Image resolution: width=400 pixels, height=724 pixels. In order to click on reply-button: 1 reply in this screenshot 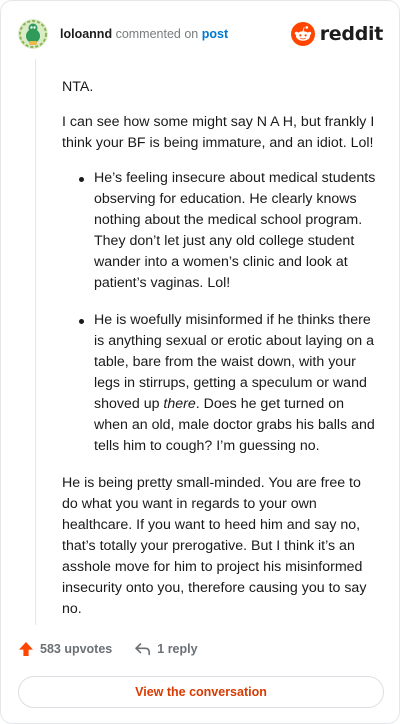, I will do `click(166, 649)`.